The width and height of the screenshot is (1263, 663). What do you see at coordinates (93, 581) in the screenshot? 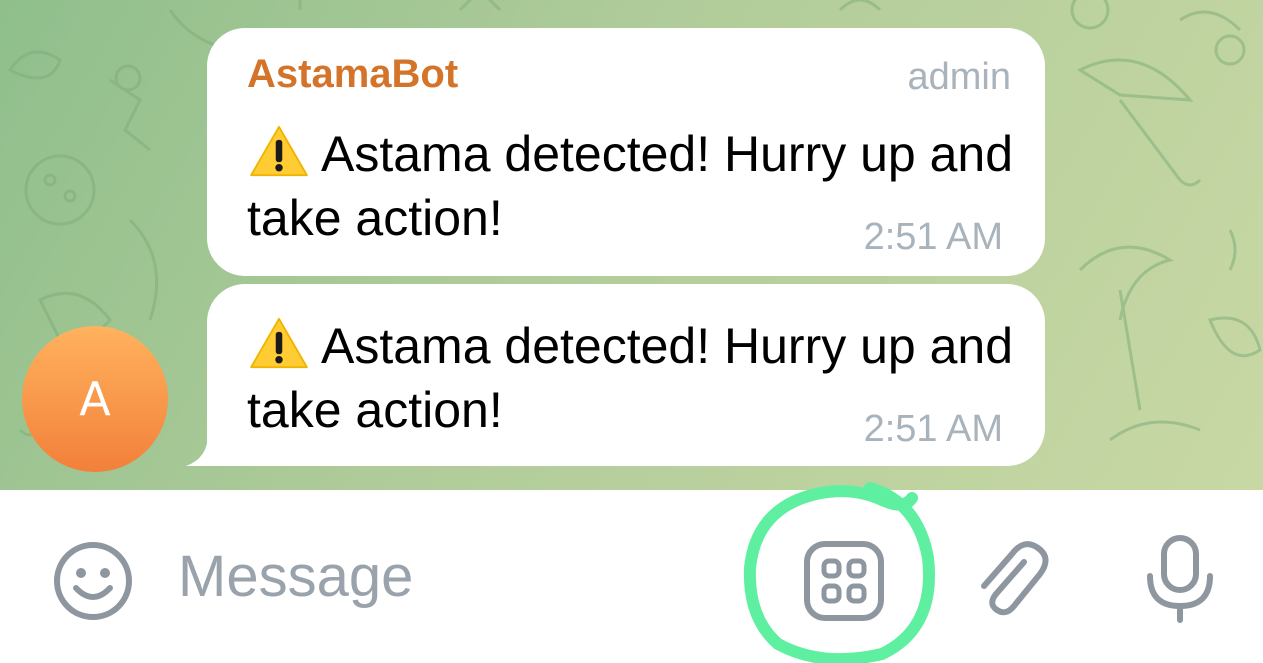
I see `emoji-icon` at bounding box center [93, 581].